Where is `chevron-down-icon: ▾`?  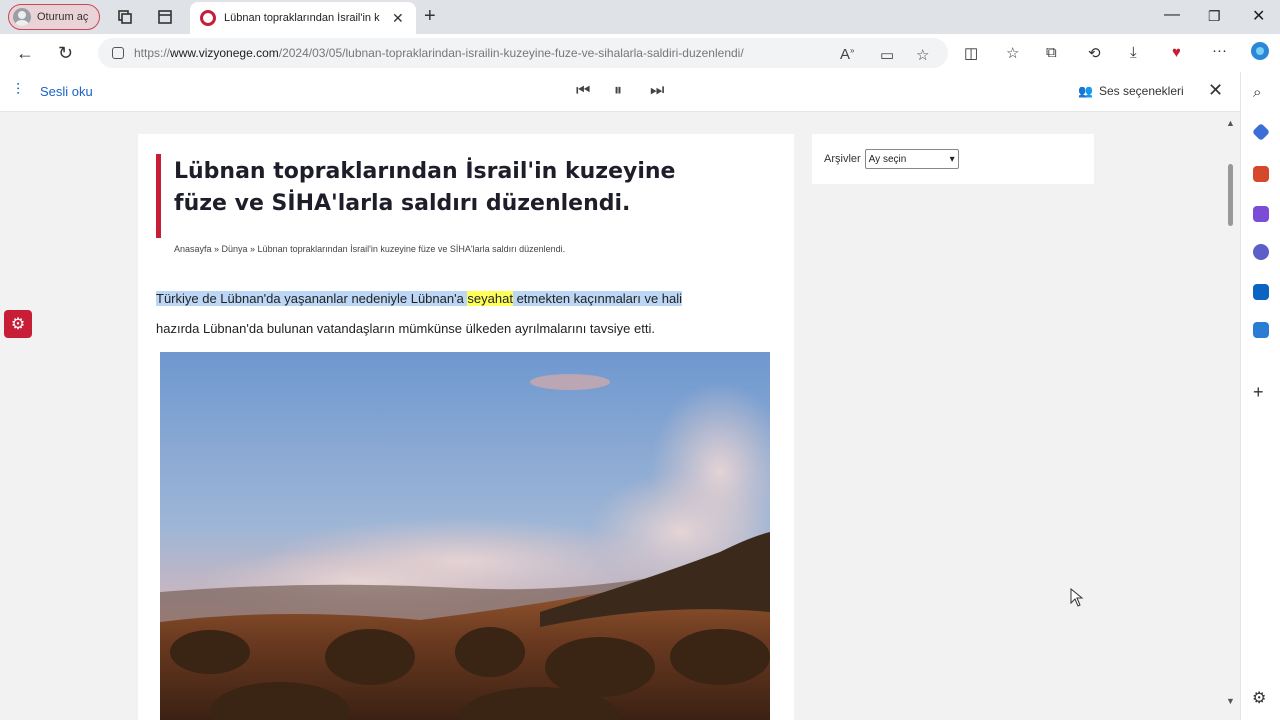
chevron-down-icon: ▾ is located at coordinates (952, 159).